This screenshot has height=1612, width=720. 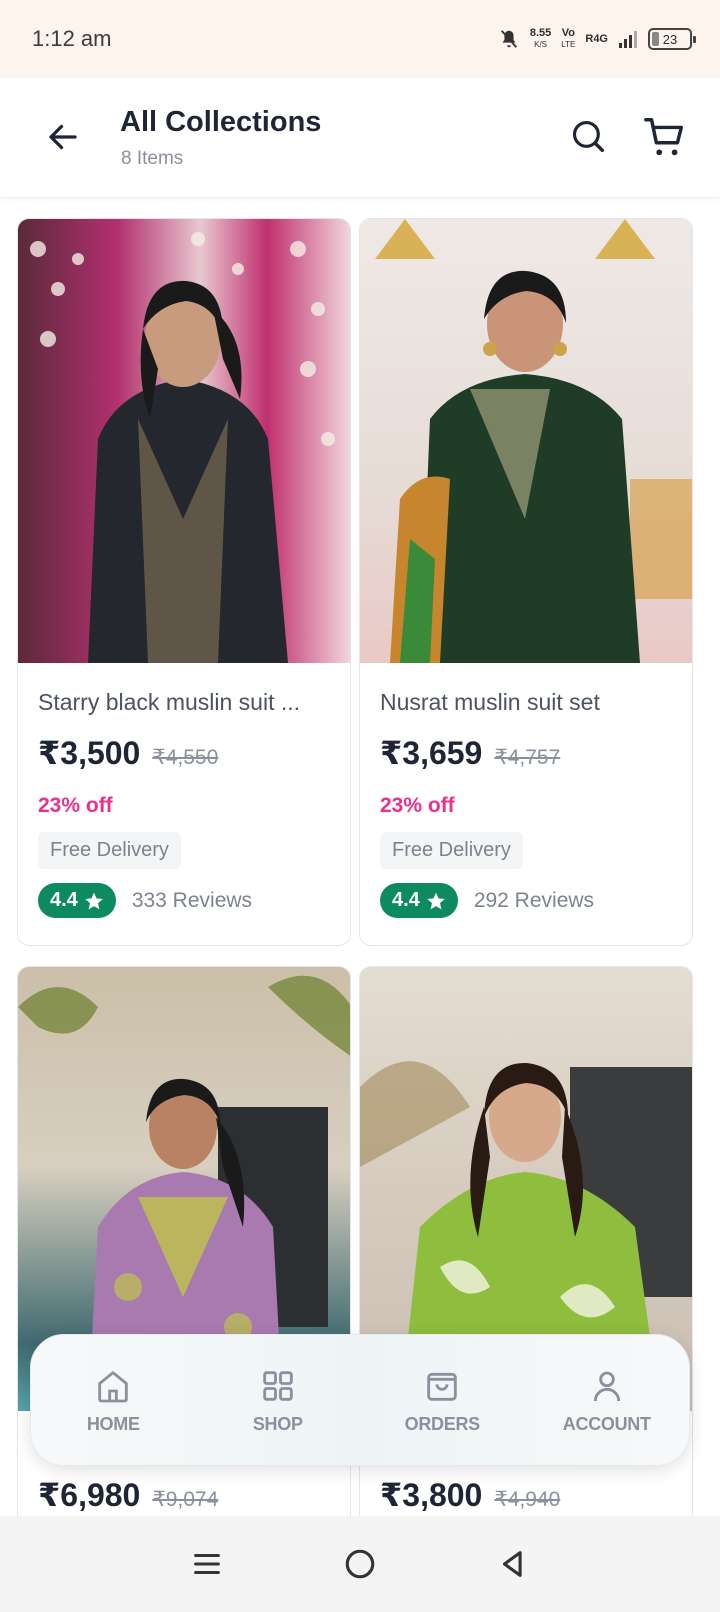 I want to click on cart-button, so click(x=665, y=137).